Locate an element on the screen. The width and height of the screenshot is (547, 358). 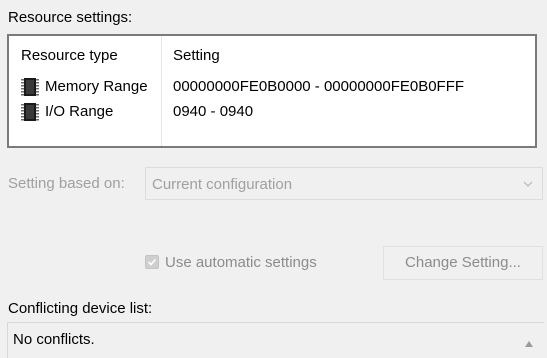
conflicting-device-list: No conflicts. is located at coordinates (275, 340).